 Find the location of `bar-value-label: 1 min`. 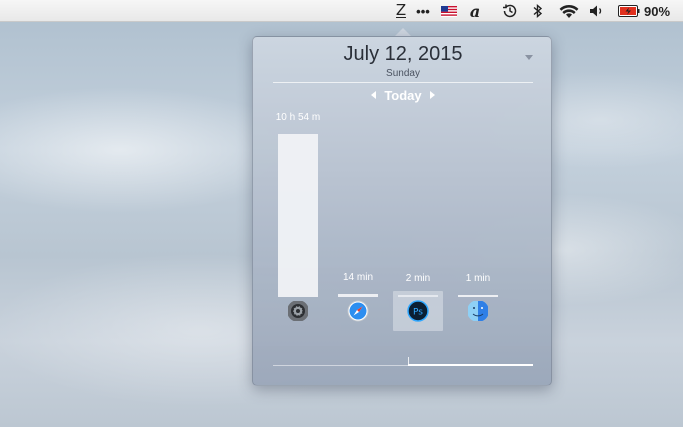

bar-value-label: 1 min is located at coordinates (478, 278).